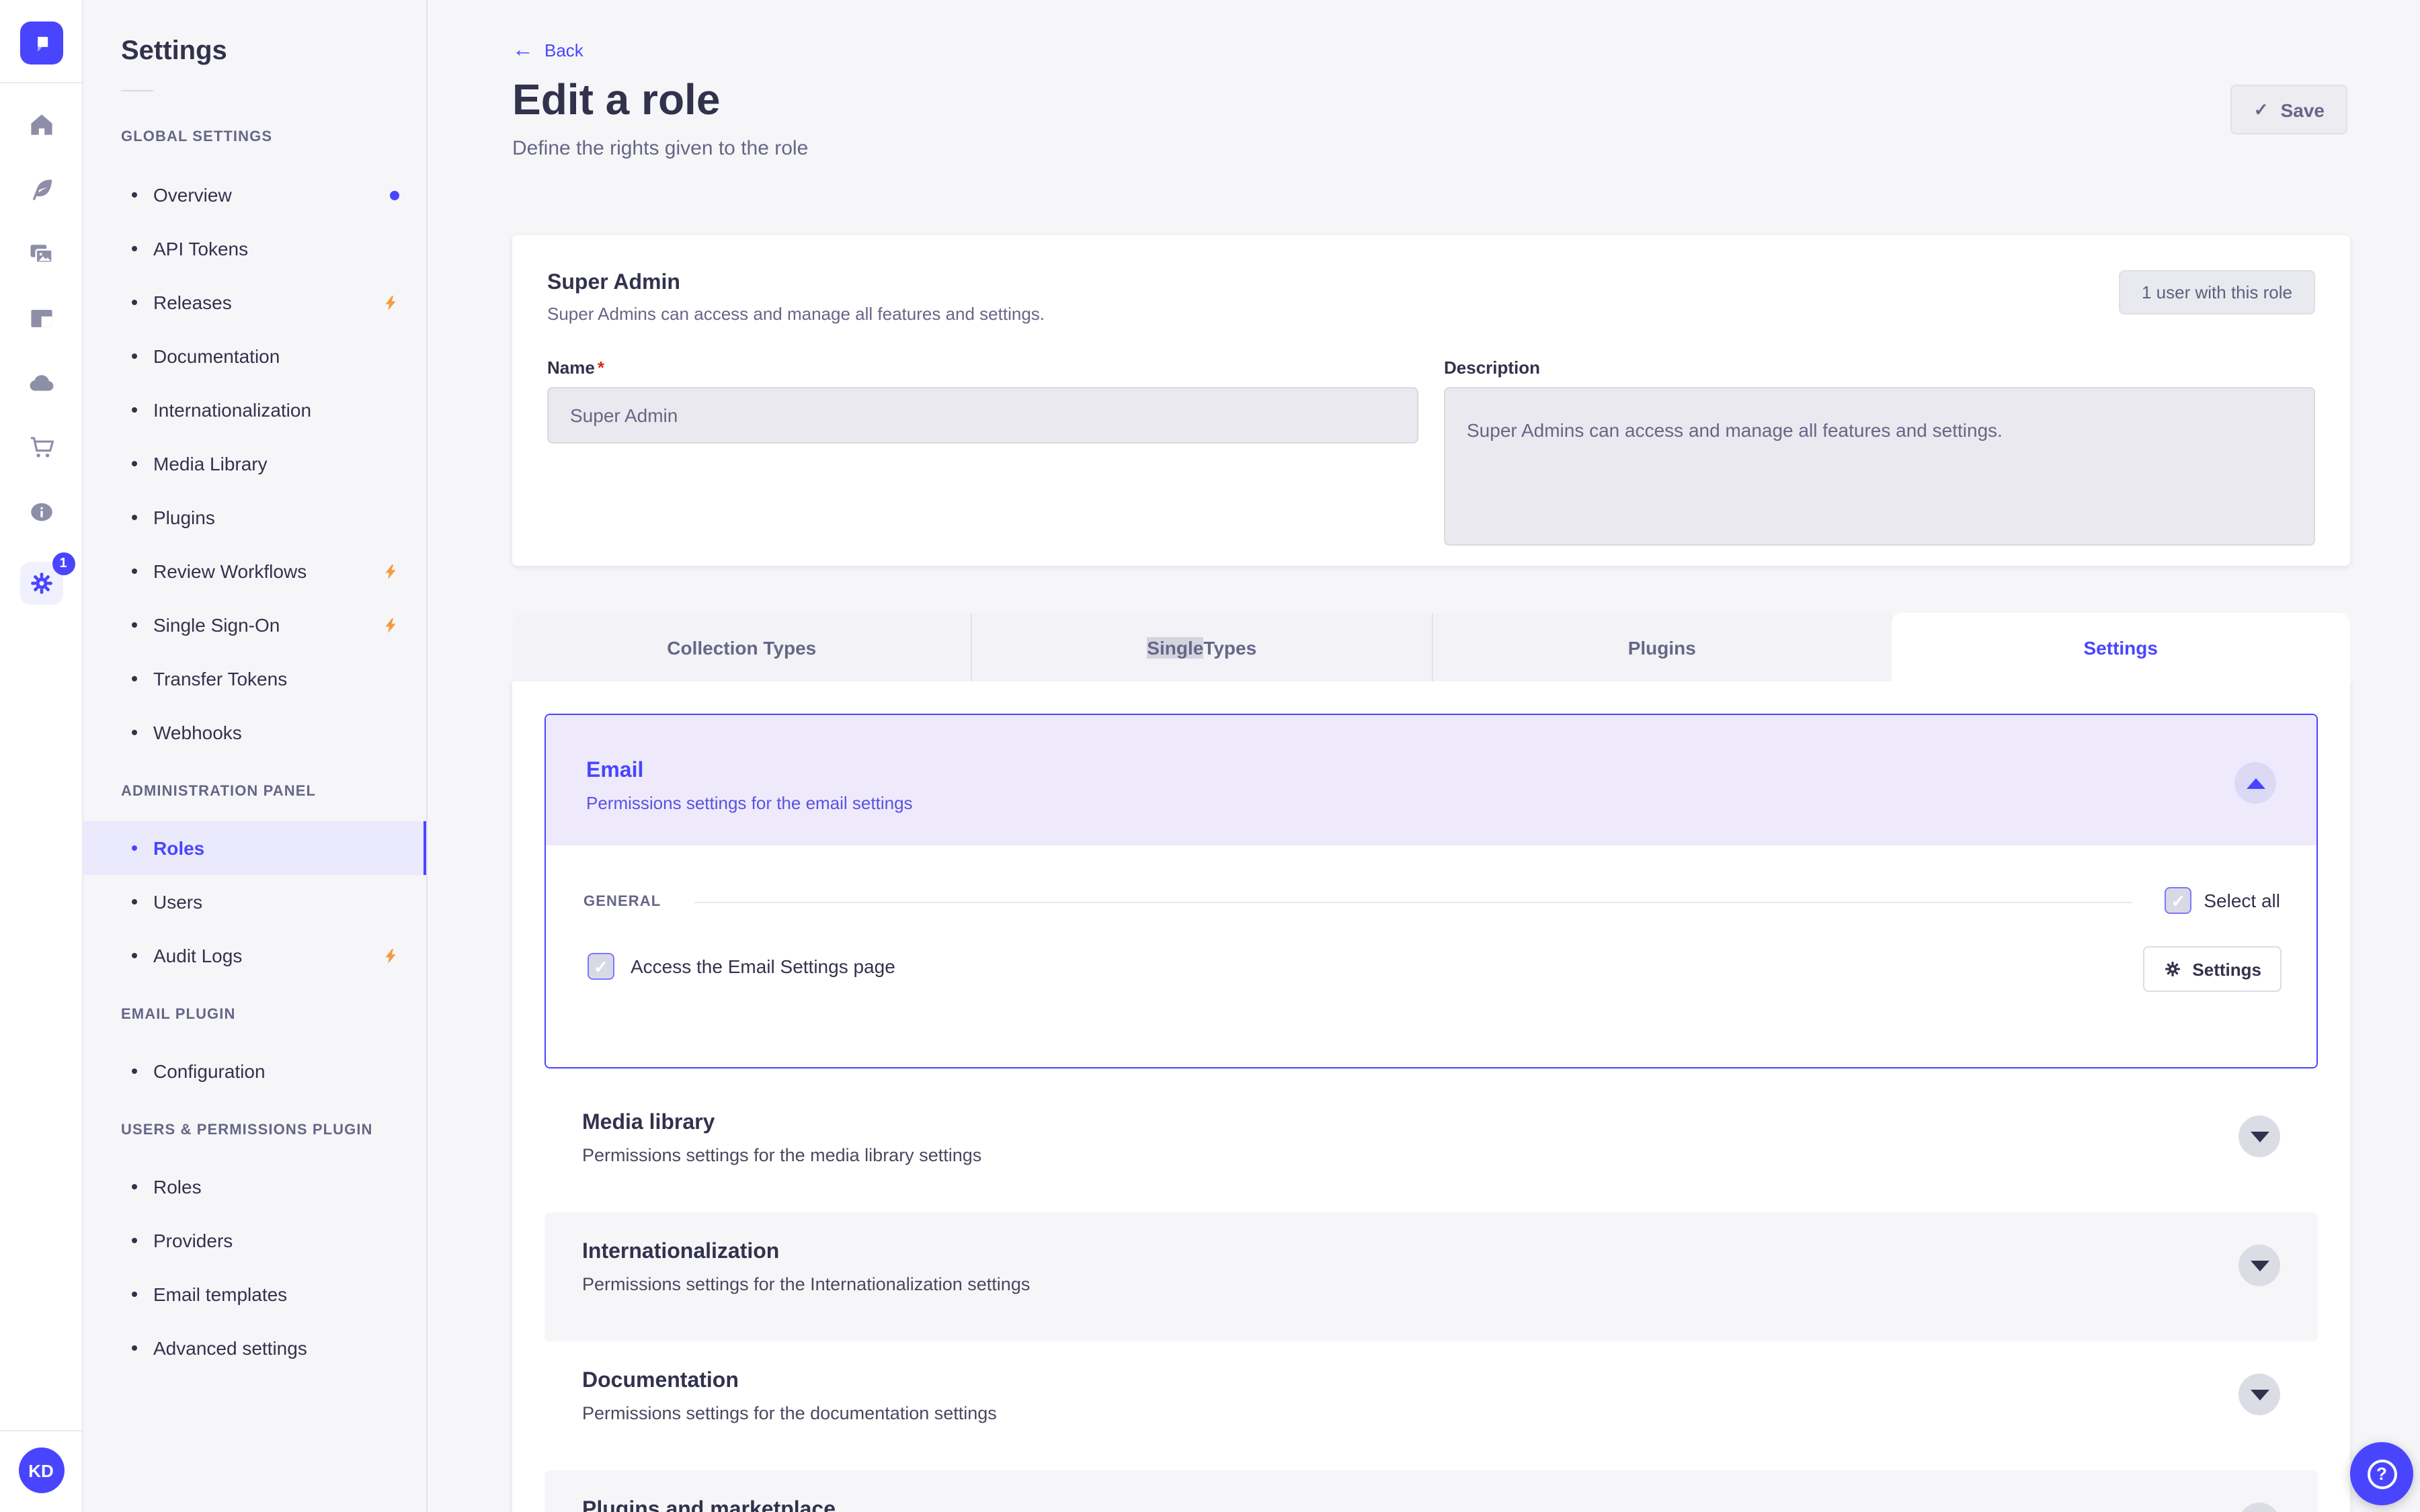 Image resolution: width=2420 pixels, height=1512 pixels. I want to click on media-library-icon, so click(41, 254).